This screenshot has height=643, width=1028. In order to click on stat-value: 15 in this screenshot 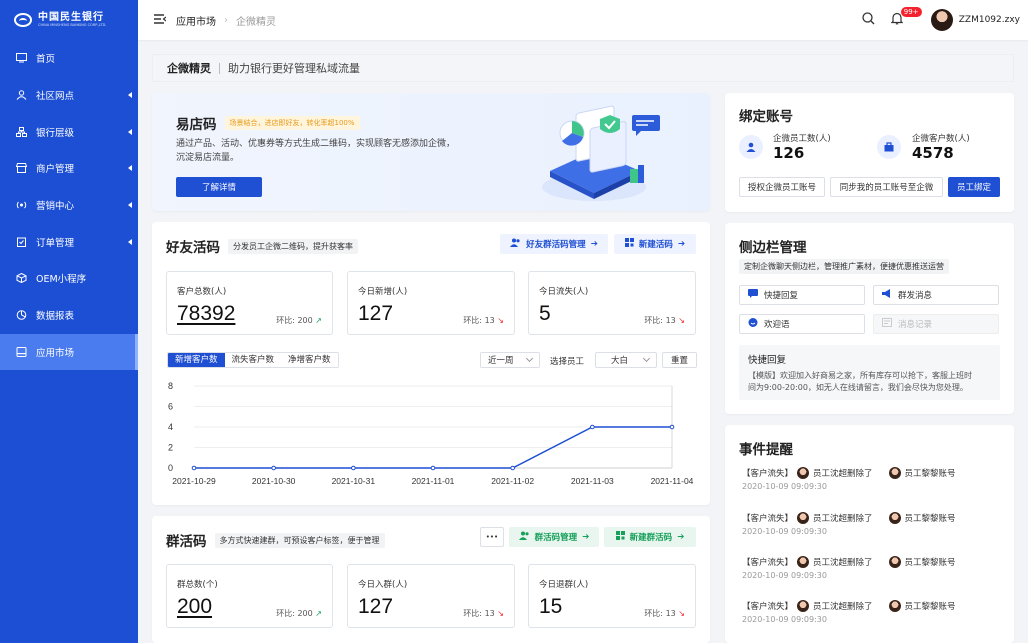, I will do `click(551, 606)`.